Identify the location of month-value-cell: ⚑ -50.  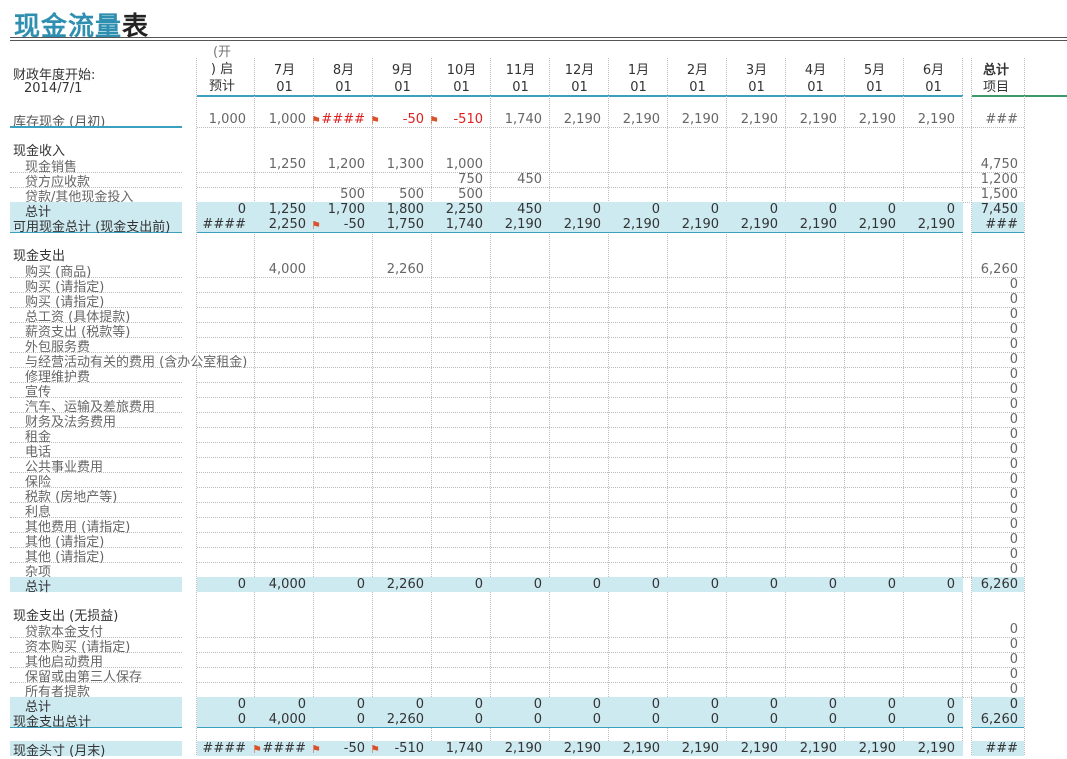
(336, 748).